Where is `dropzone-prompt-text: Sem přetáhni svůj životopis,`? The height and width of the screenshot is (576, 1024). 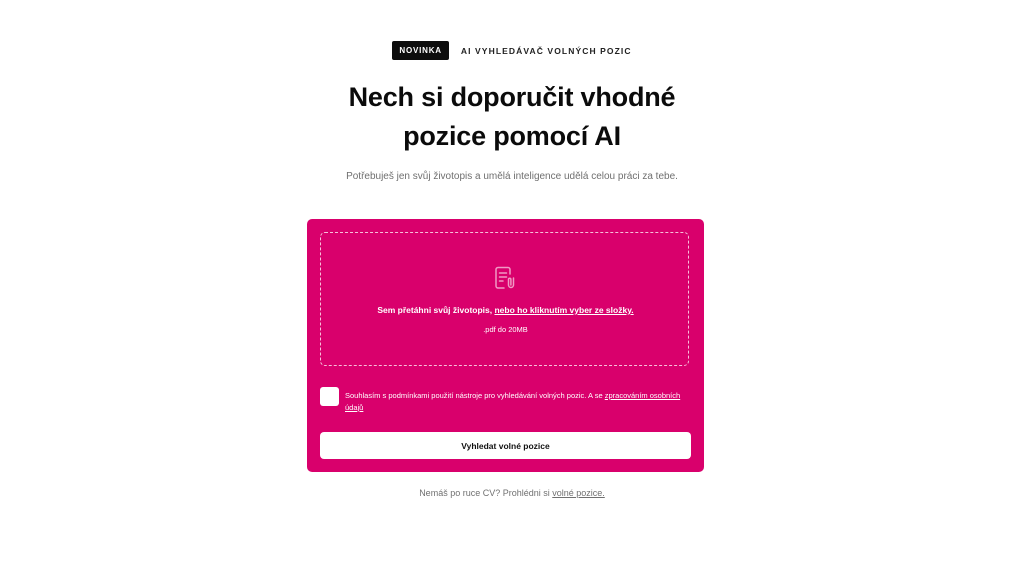
dropzone-prompt-text: Sem přetáhni svůj životopis, is located at coordinates (436, 310).